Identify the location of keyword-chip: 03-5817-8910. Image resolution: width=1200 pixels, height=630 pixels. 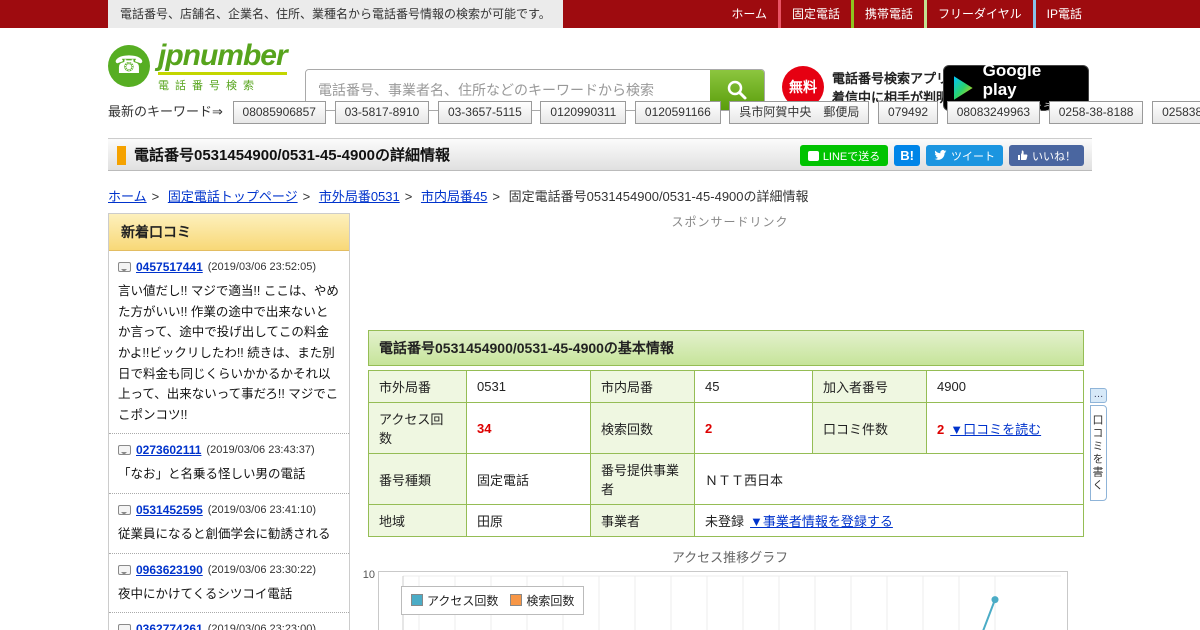
(382, 112).